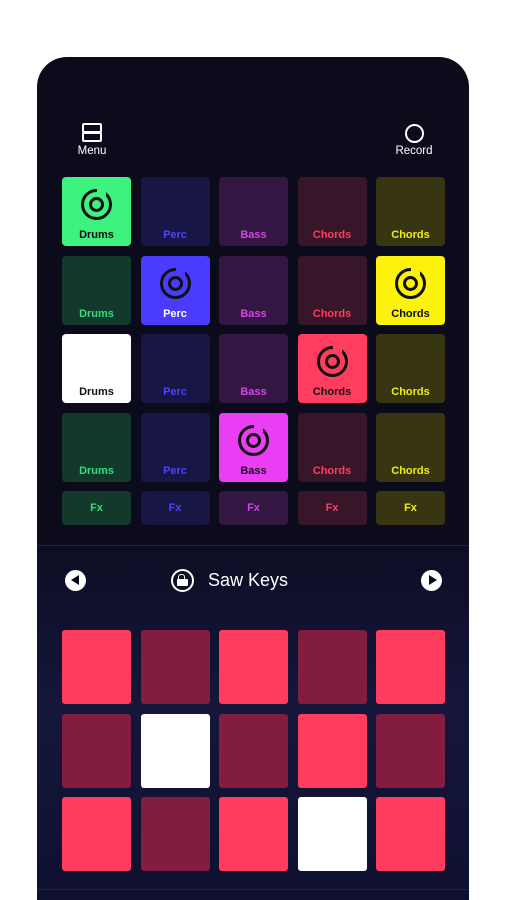 The width and height of the screenshot is (506, 900). Describe the element at coordinates (253, 889) in the screenshot. I see `bottom-divider` at that location.